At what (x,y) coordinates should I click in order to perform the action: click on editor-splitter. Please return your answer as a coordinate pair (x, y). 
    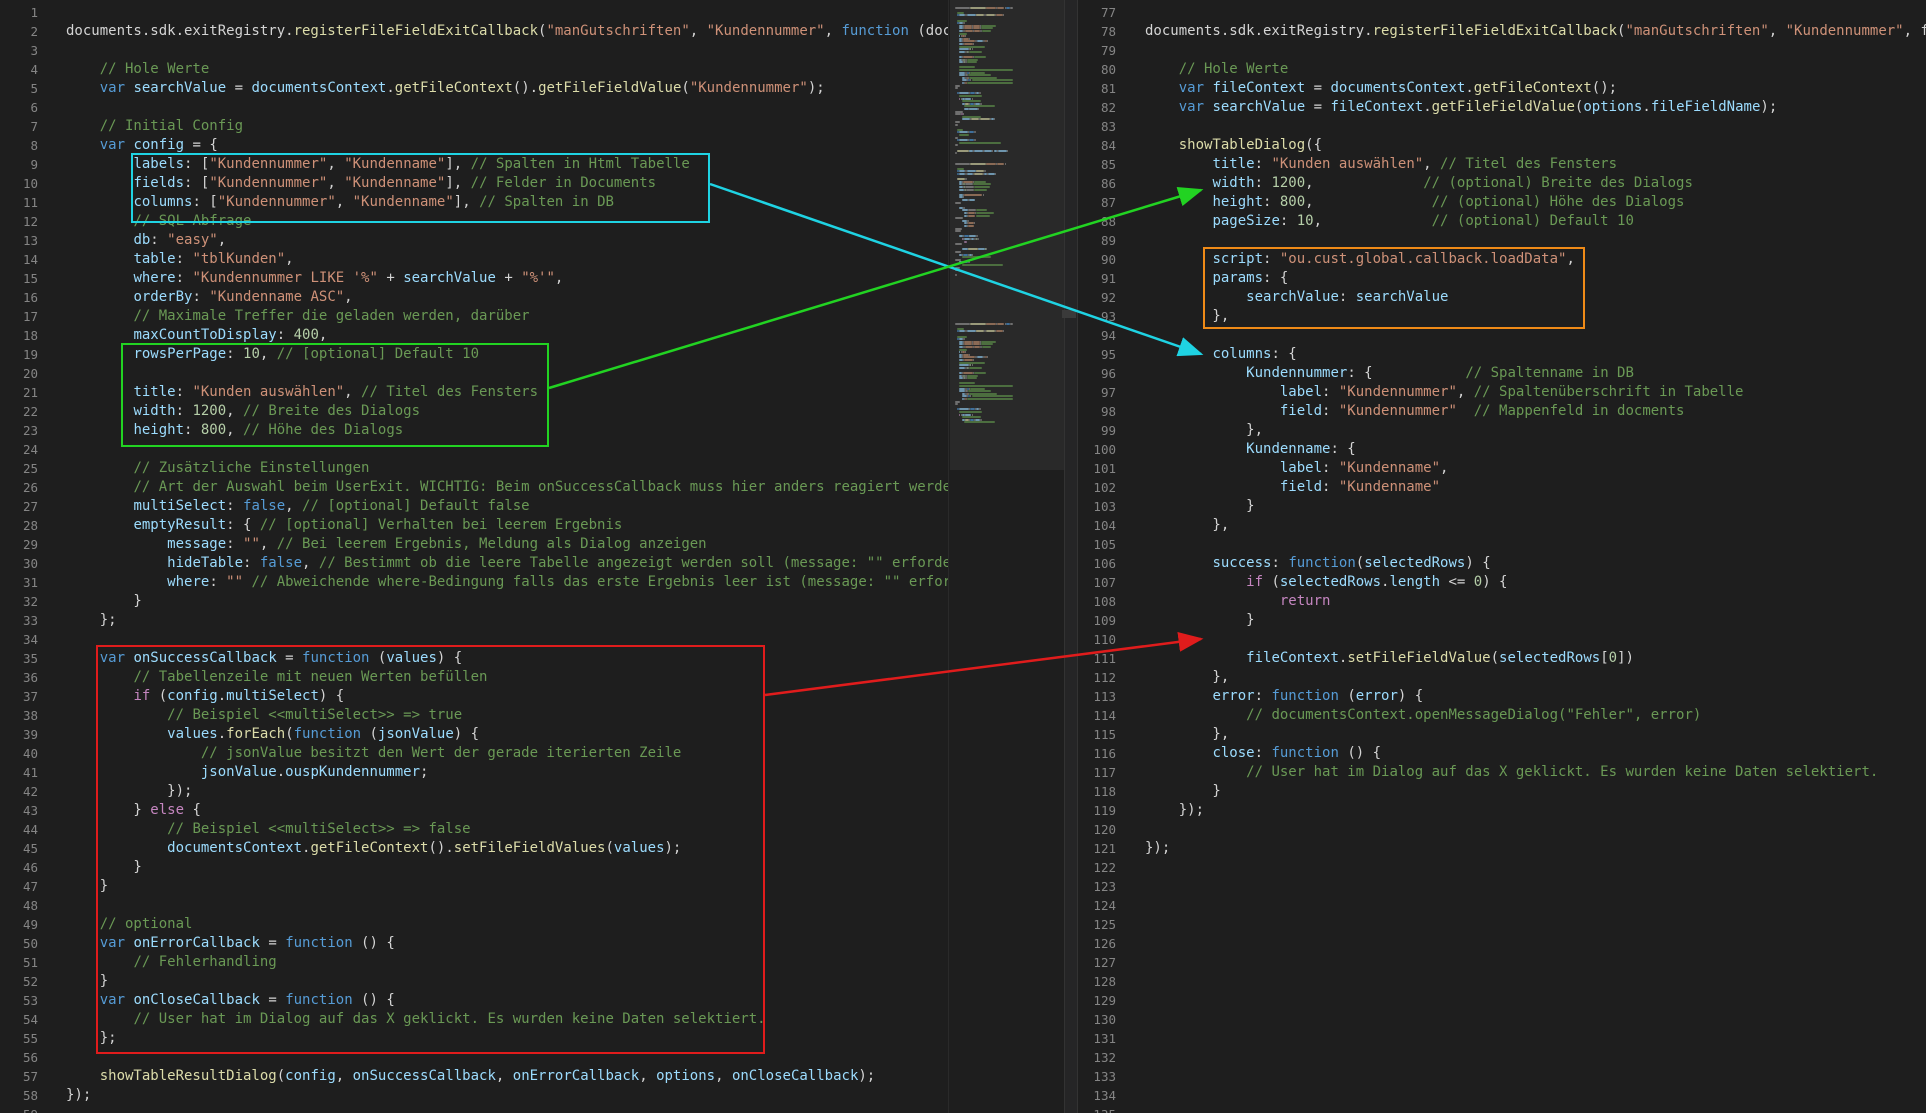
    Looking at the image, I should click on (1071, 556).